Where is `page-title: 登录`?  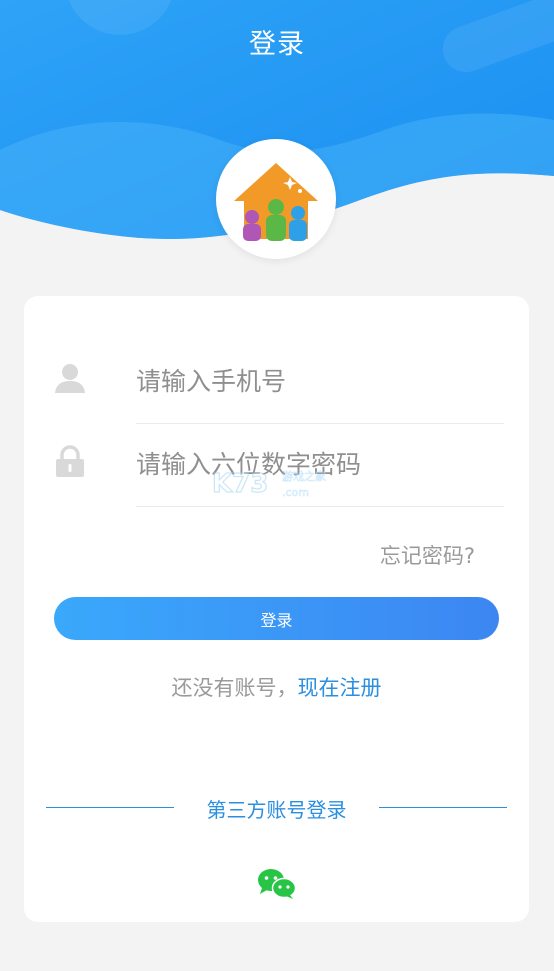 page-title: 登录 is located at coordinates (277, 44).